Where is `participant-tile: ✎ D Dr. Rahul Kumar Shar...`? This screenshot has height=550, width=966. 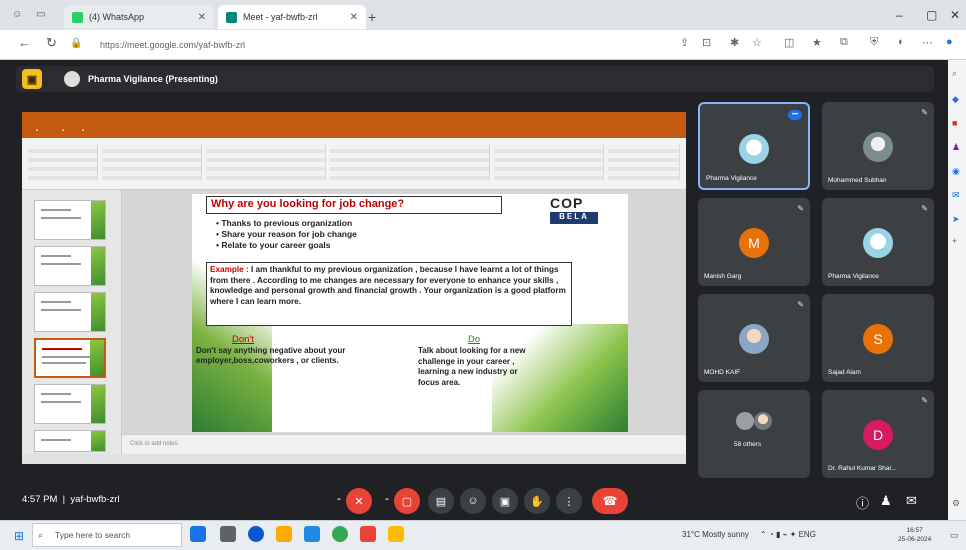 participant-tile: ✎ D Dr. Rahul Kumar Shar... is located at coordinates (878, 434).